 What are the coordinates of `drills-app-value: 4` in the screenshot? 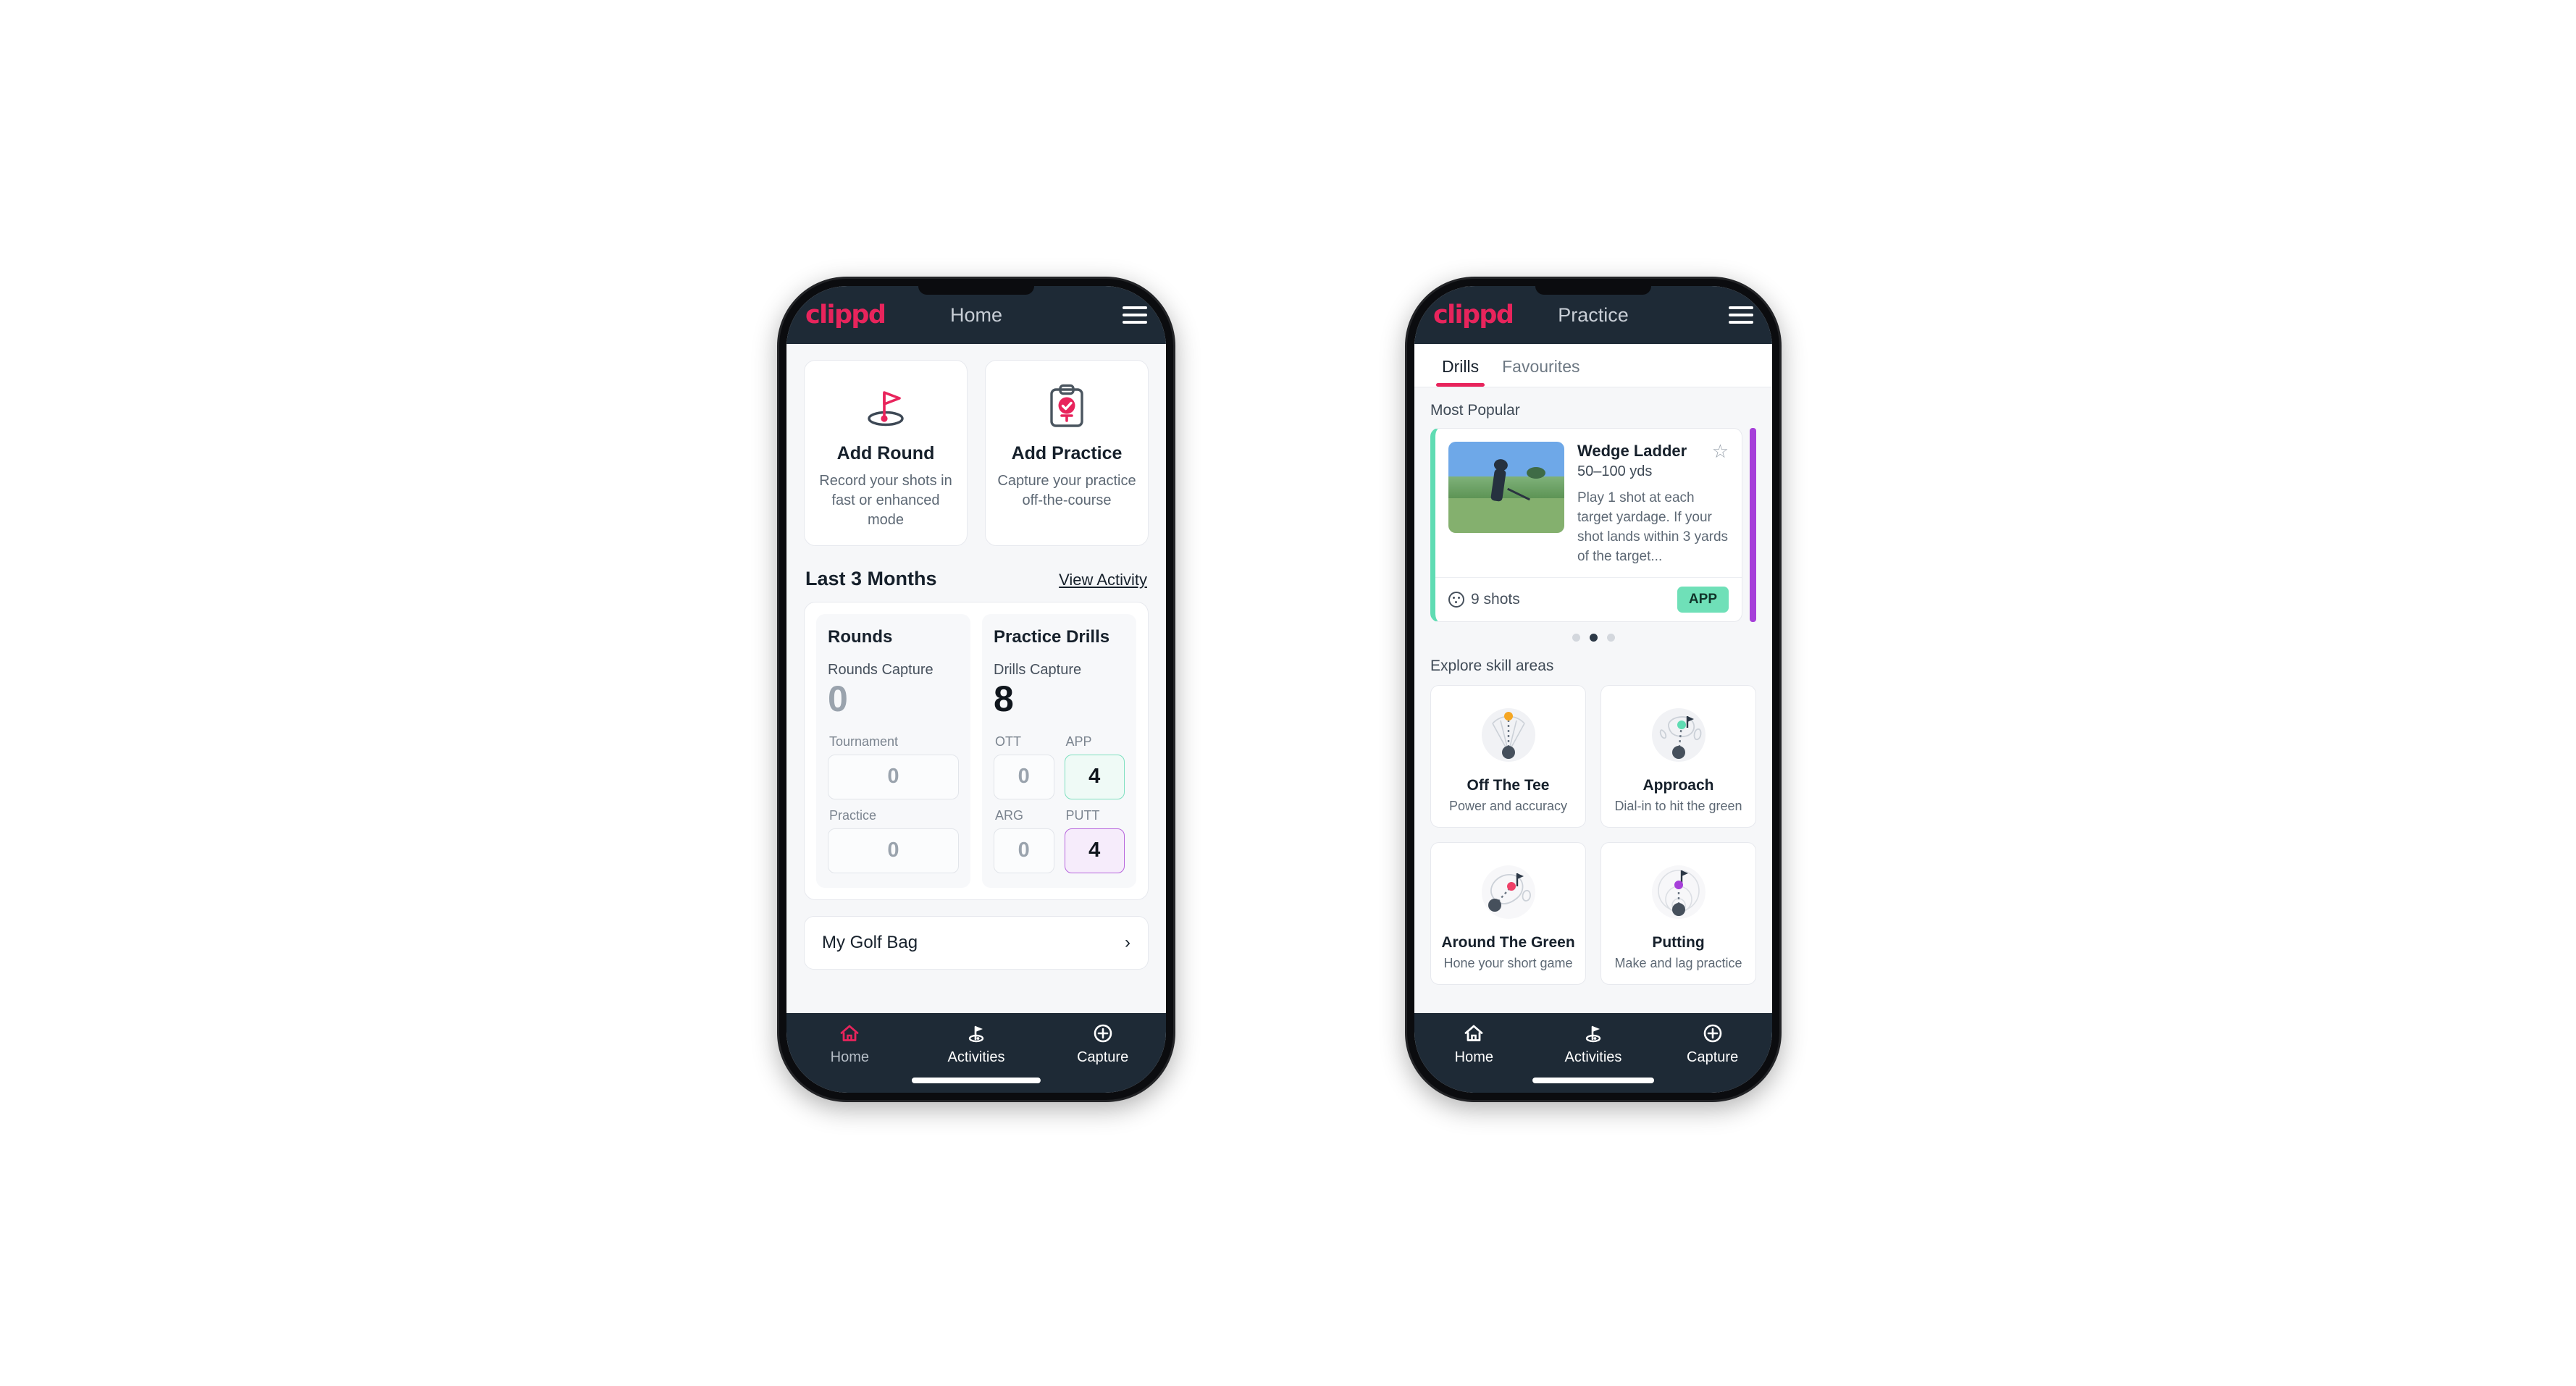 It's located at (1094, 776).